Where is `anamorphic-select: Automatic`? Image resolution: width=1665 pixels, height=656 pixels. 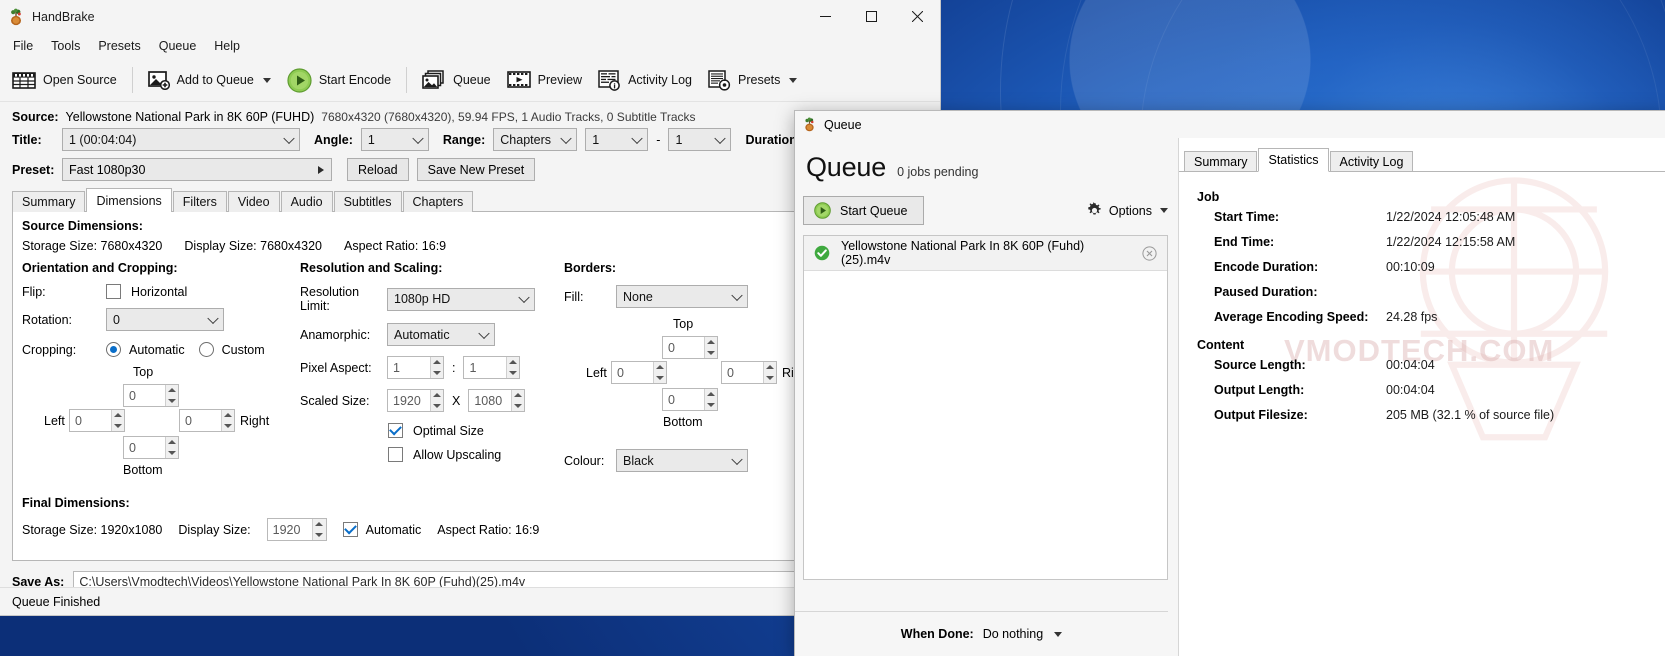
anamorphic-select: Automatic is located at coordinates (441, 334).